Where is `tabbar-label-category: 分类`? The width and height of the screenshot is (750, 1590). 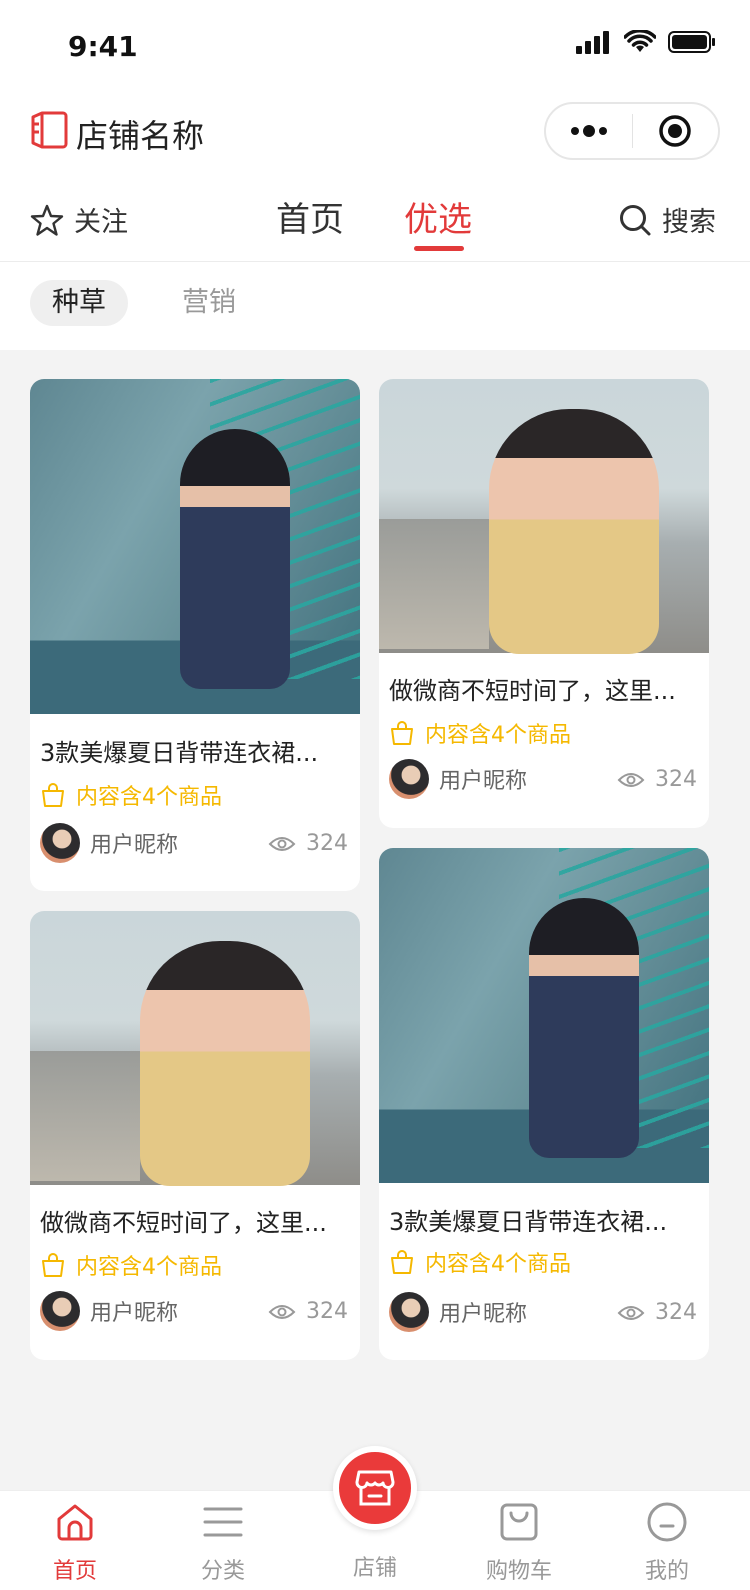 tabbar-label-category: 分类 is located at coordinates (222, 1571).